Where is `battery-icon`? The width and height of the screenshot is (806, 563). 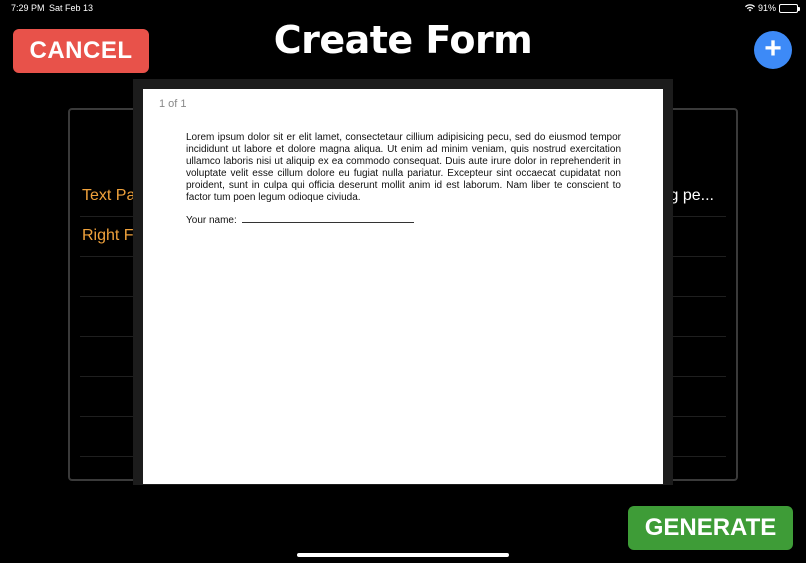 battery-icon is located at coordinates (789, 8).